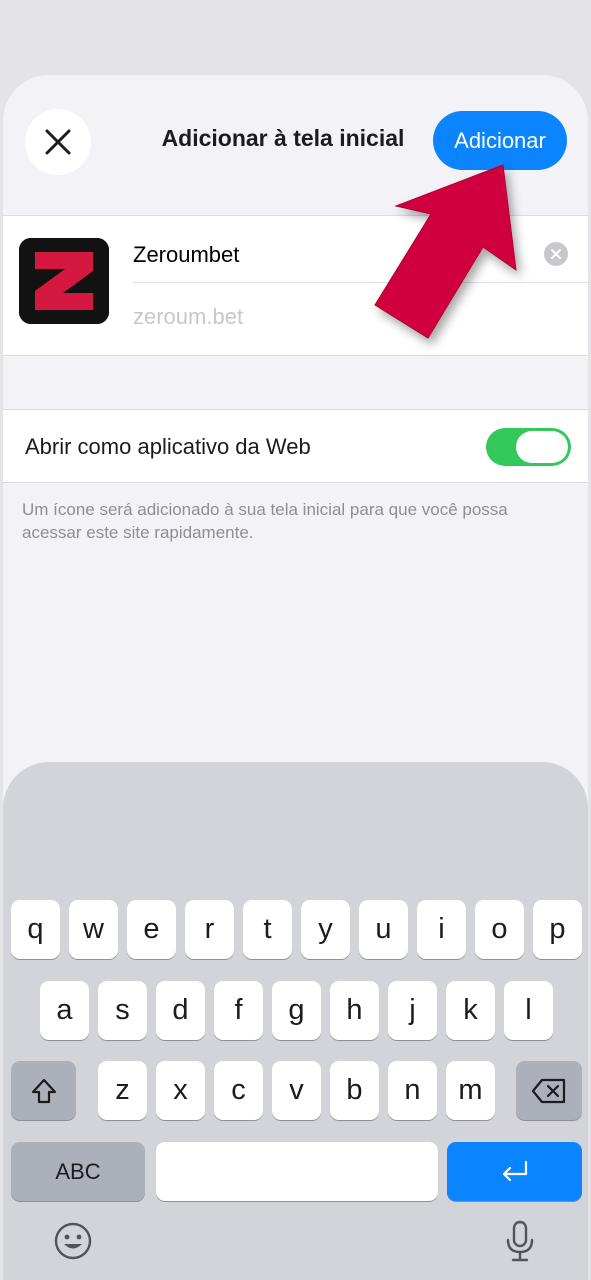 The width and height of the screenshot is (591, 1280). What do you see at coordinates (297, 1171) in the screenshot?
I see `space-key` at bounding box center [297, 1171].